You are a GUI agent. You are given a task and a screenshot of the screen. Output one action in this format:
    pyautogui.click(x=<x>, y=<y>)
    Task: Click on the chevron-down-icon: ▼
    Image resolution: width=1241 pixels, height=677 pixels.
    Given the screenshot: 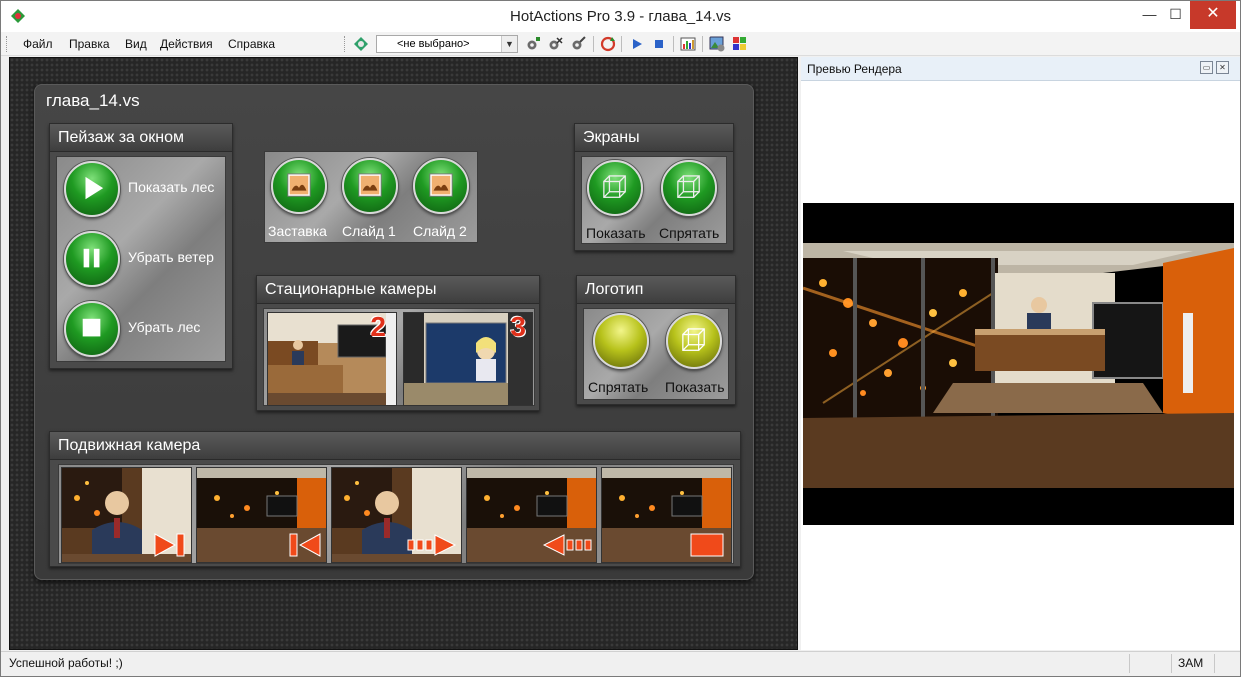 What is the action you would take?
    pyautogui.click(x=509, y=44)
    